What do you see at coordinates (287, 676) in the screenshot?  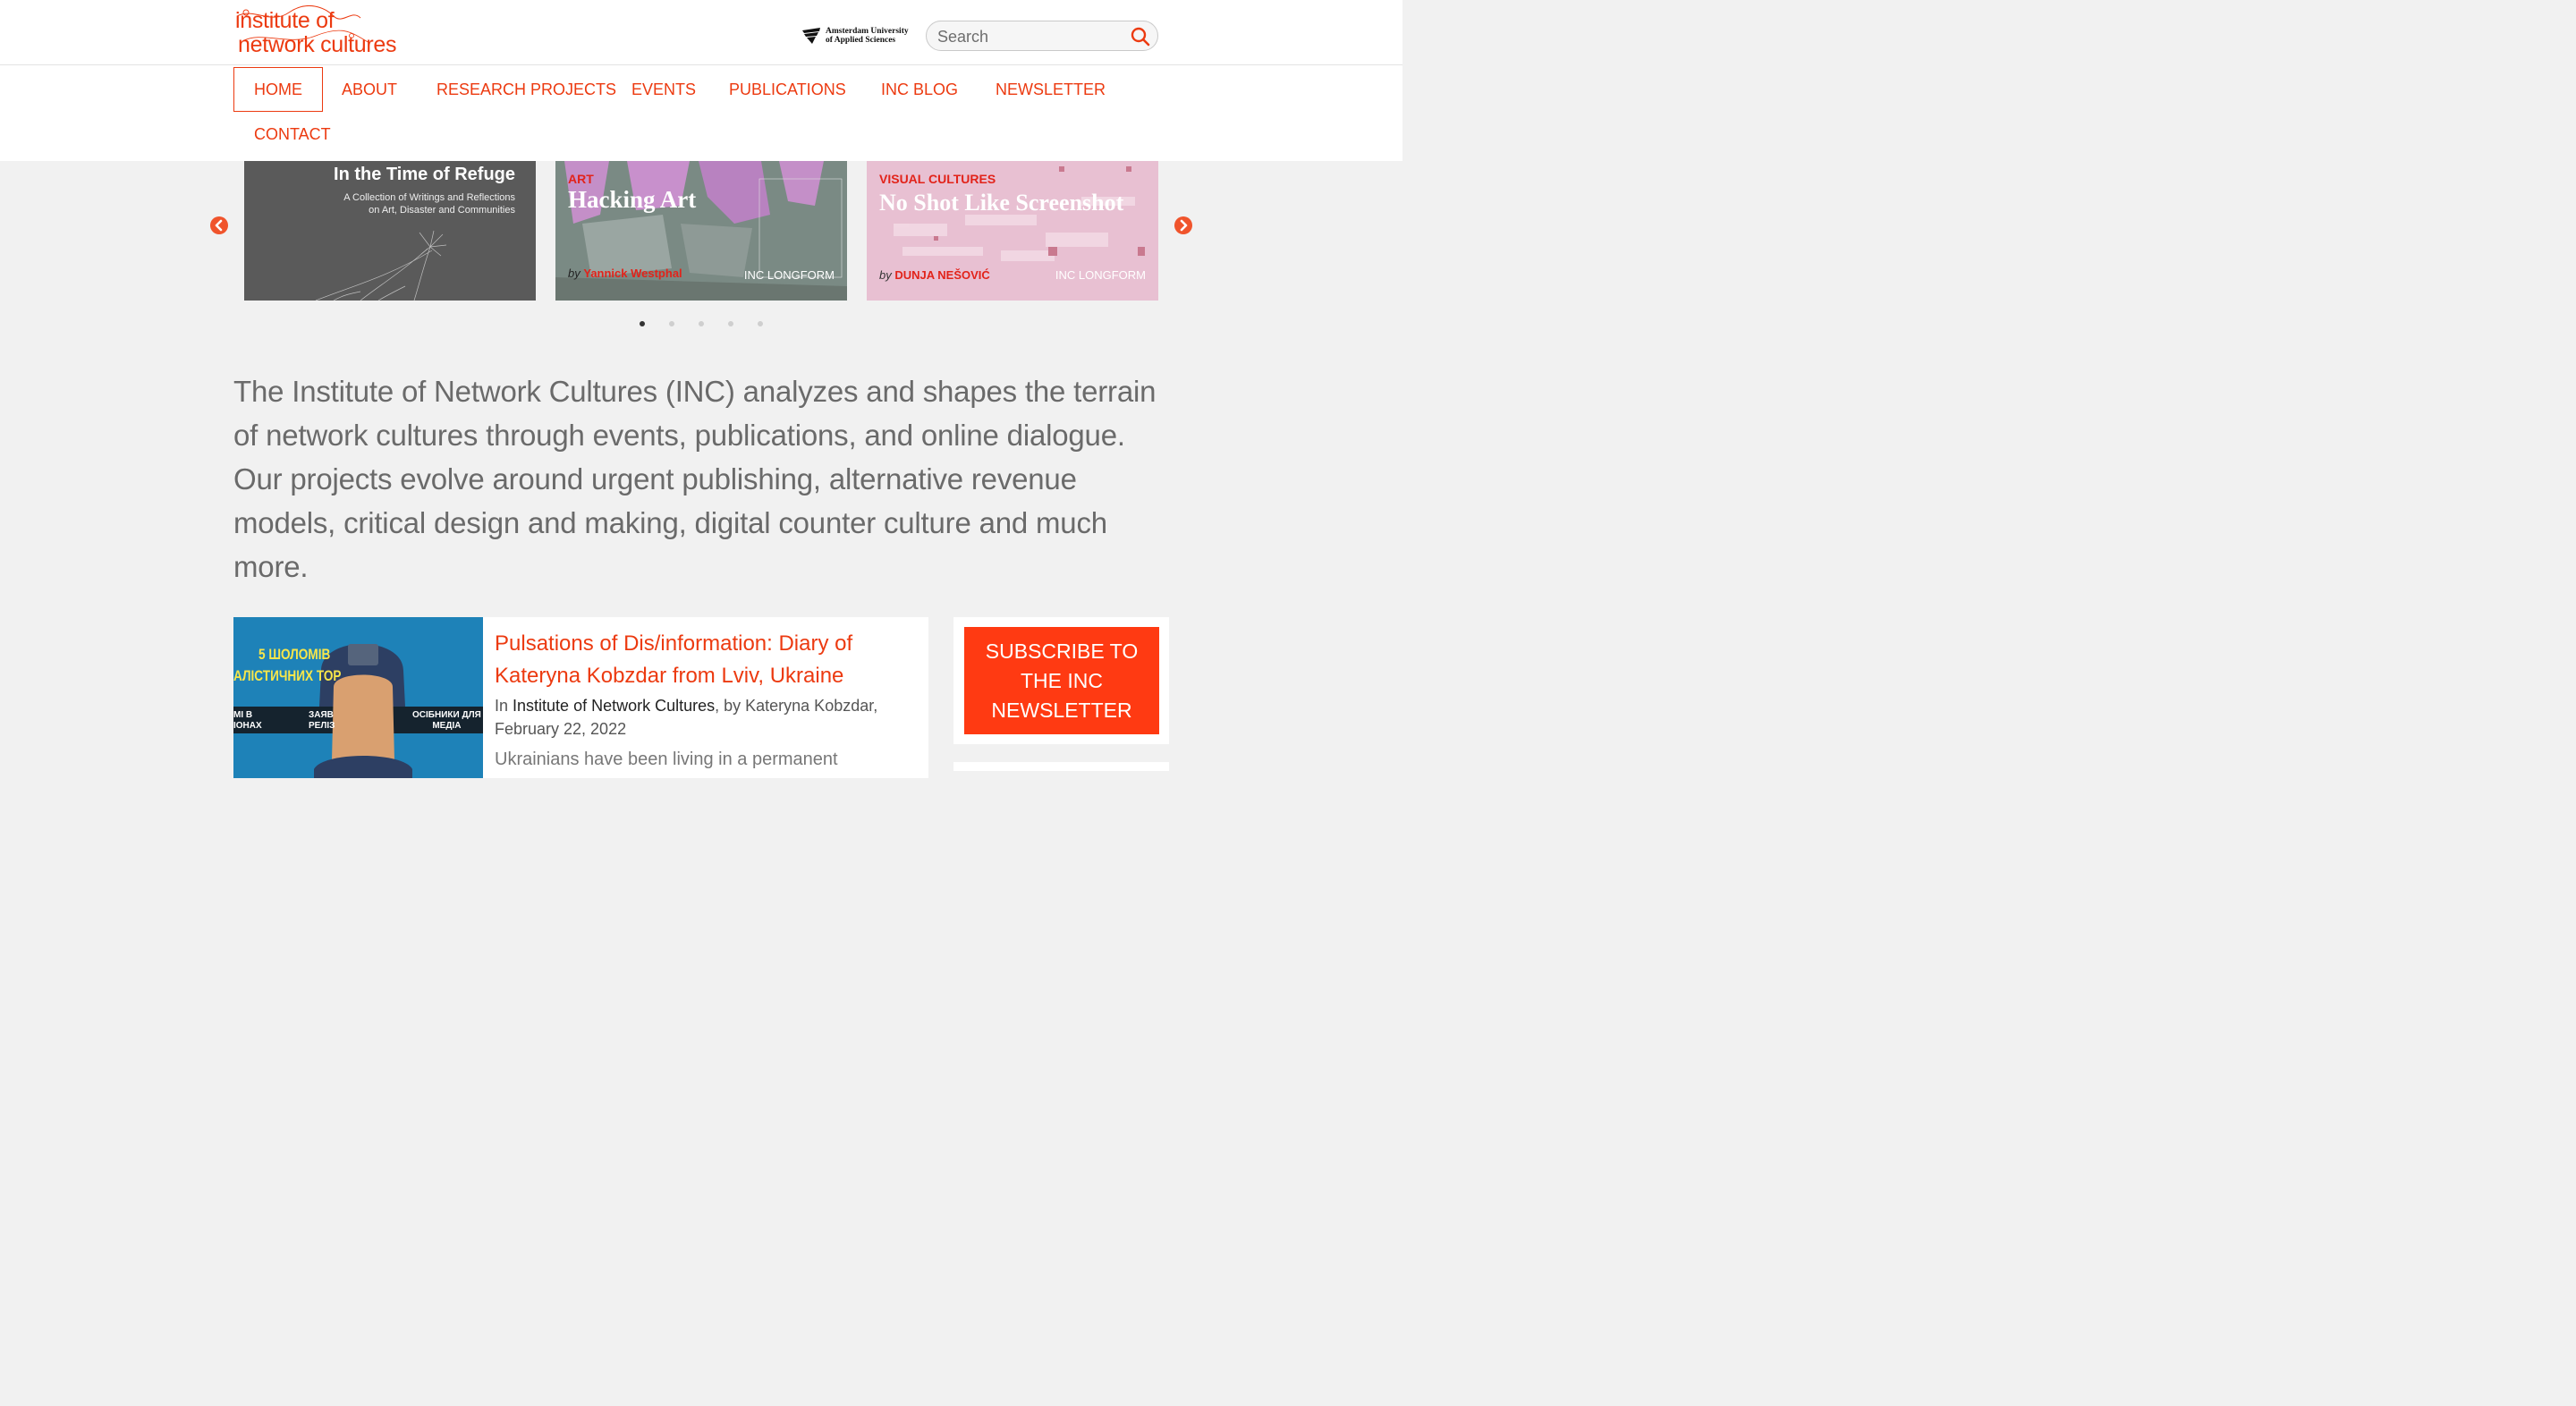 I see `thumb-text-2: АЛІСТИЧНИХ ТОР` at bounding box center [287, 676].